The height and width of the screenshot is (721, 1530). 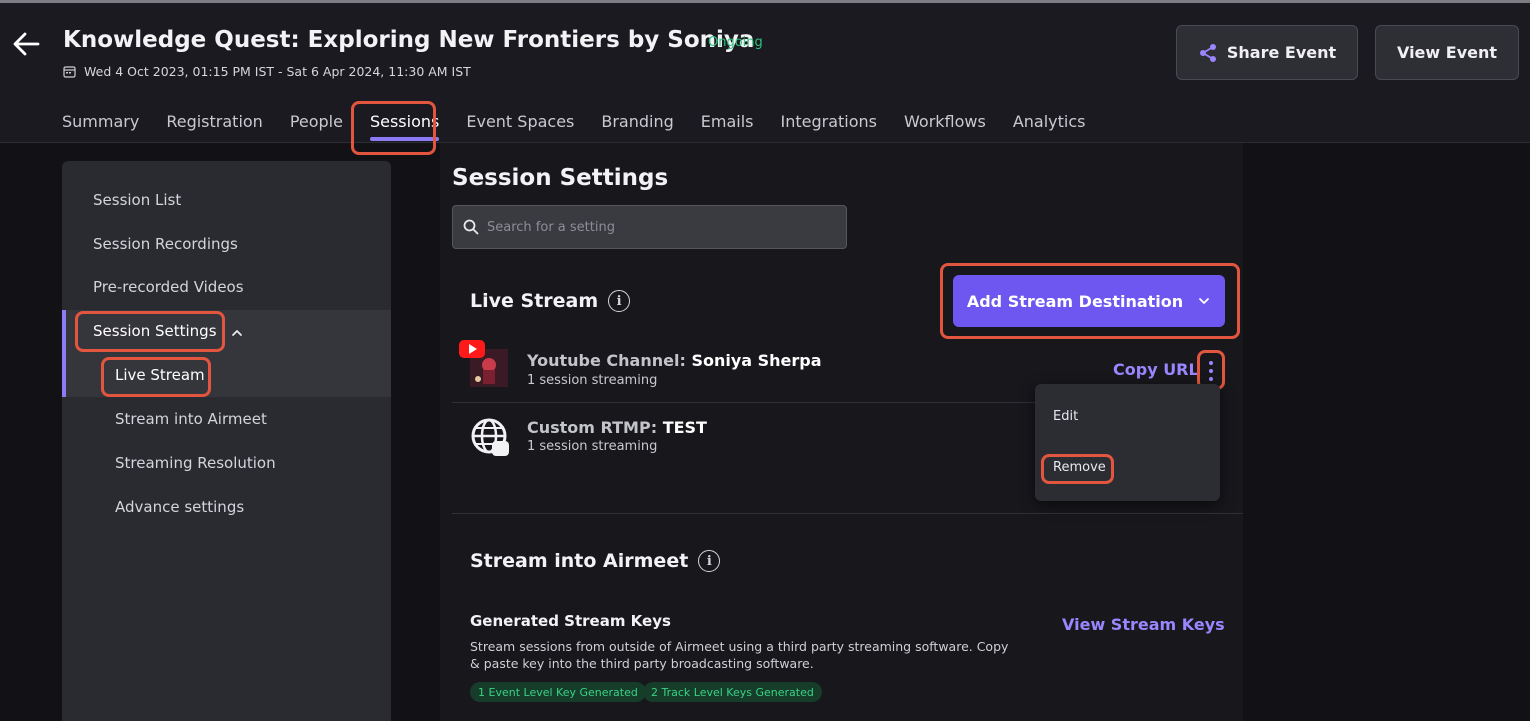 I want to click on live-stream-title: Live Stream, so click(x=534, y=301).